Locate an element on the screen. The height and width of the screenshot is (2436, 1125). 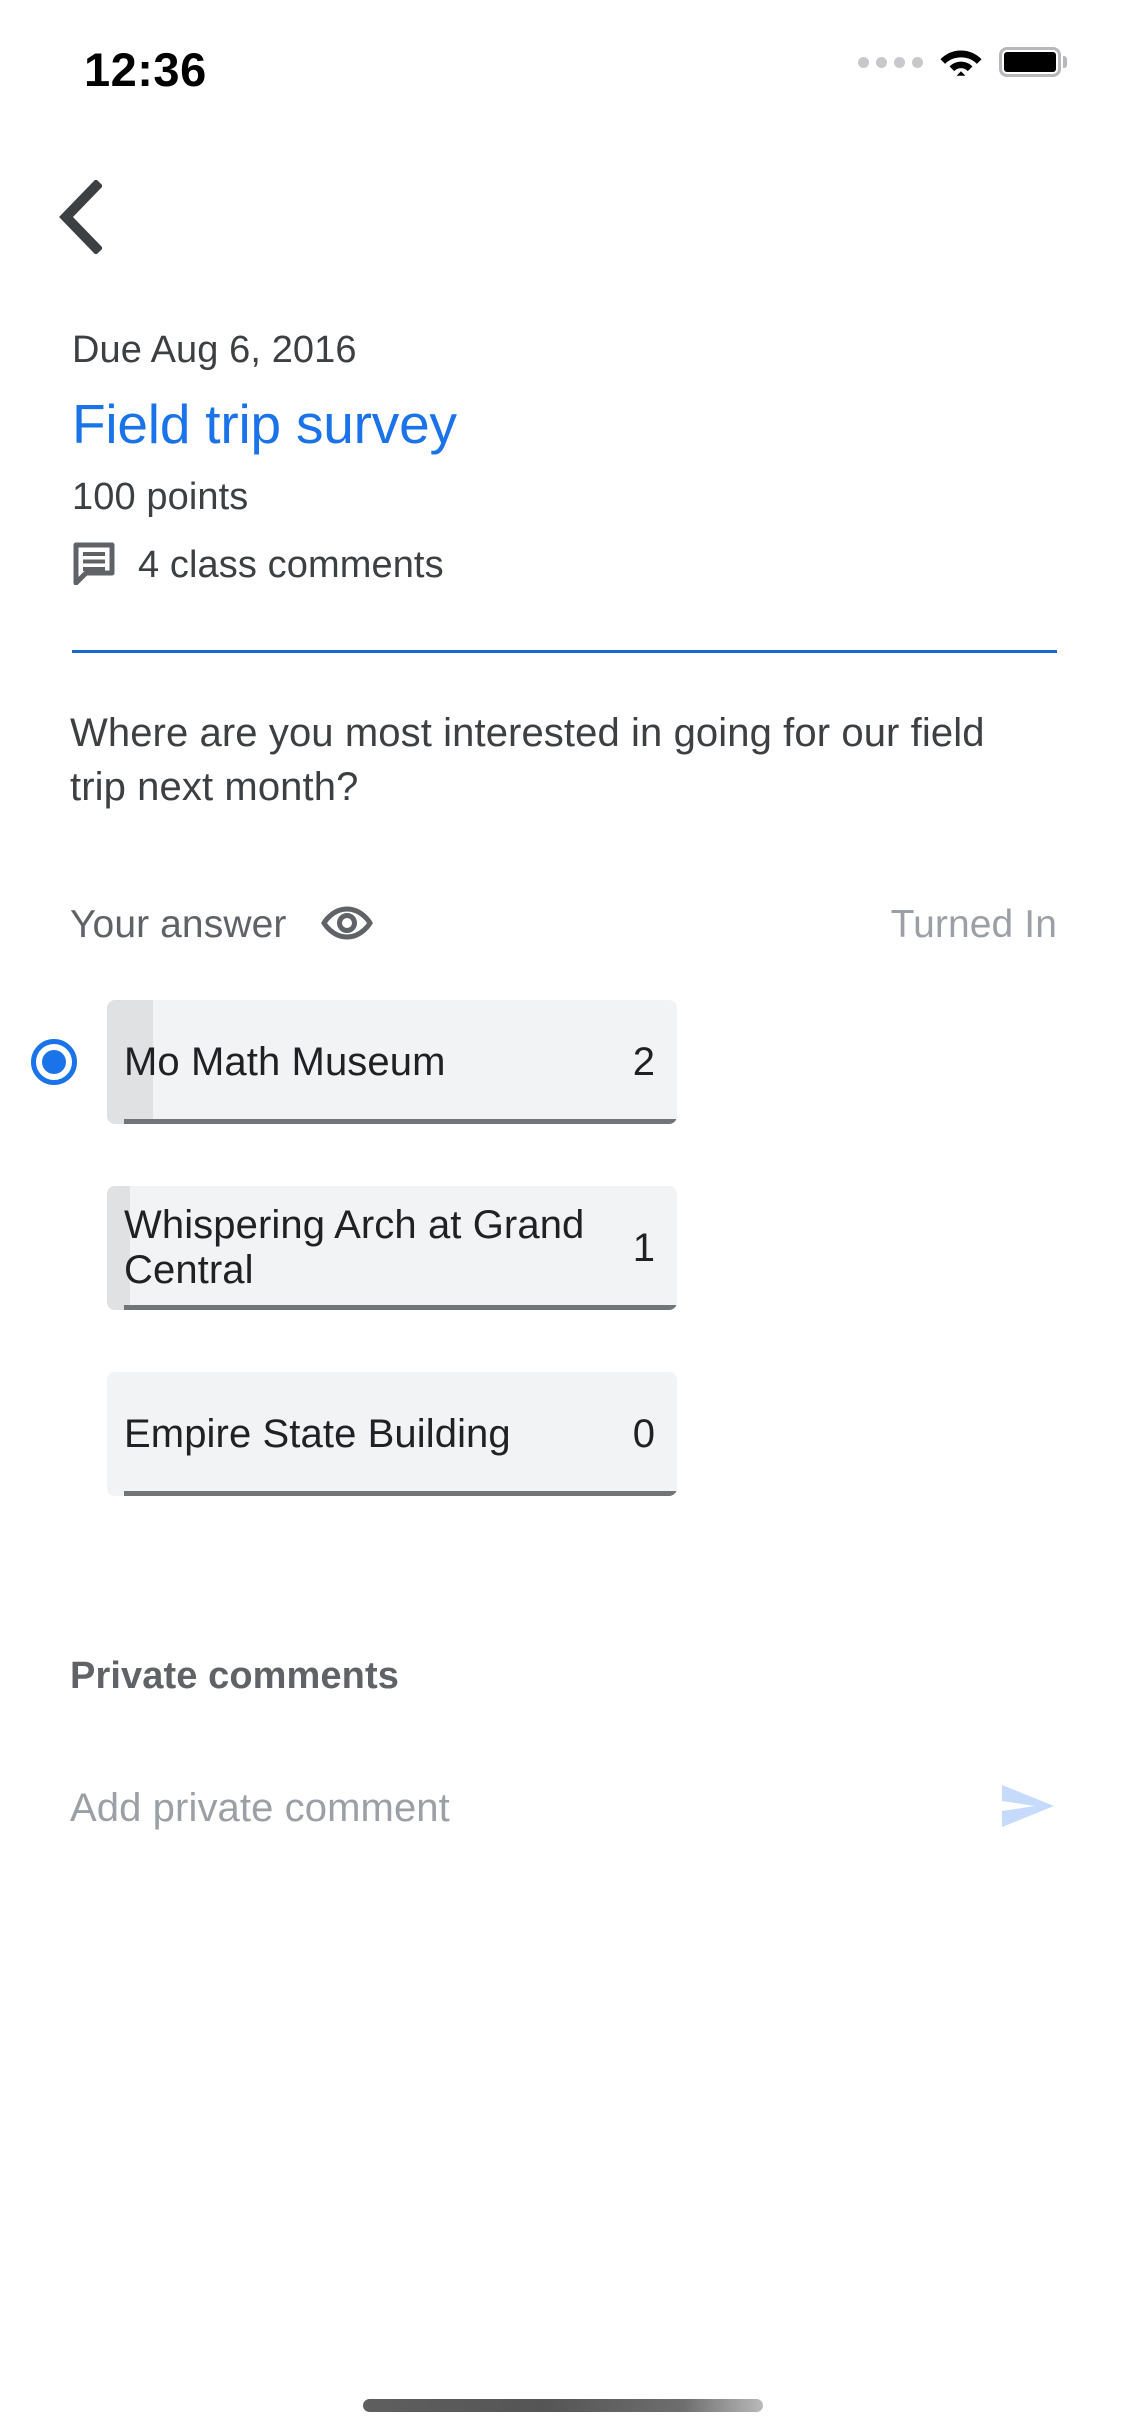
answer-option-row: Mo Math Museum 2 is located at coordinates (562, 1062).